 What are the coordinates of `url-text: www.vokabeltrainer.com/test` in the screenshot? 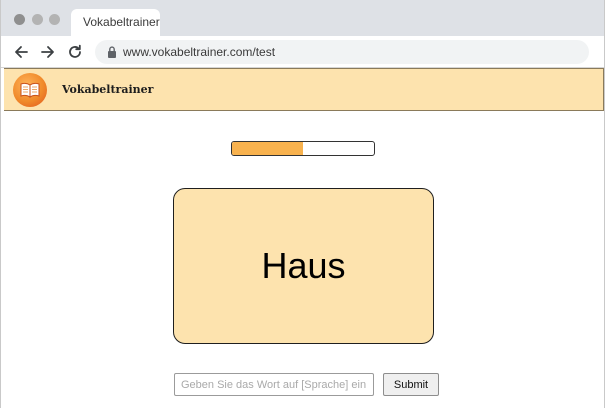 It's located at (199, 52).